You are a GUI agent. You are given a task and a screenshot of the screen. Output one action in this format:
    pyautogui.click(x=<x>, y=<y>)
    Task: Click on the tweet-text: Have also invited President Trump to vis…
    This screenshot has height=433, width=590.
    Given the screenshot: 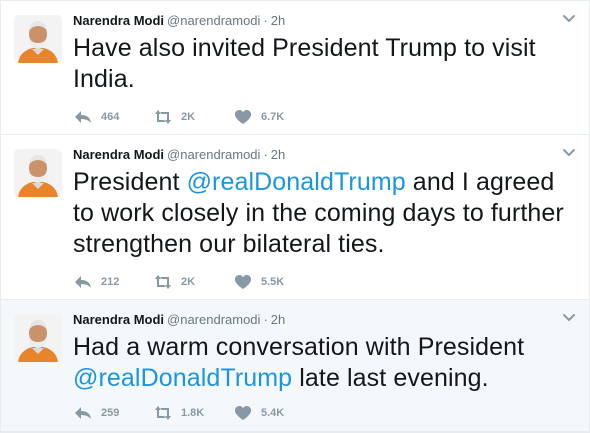 What is the action you would take?
    pyautogui.click(x=323, y=64)
    